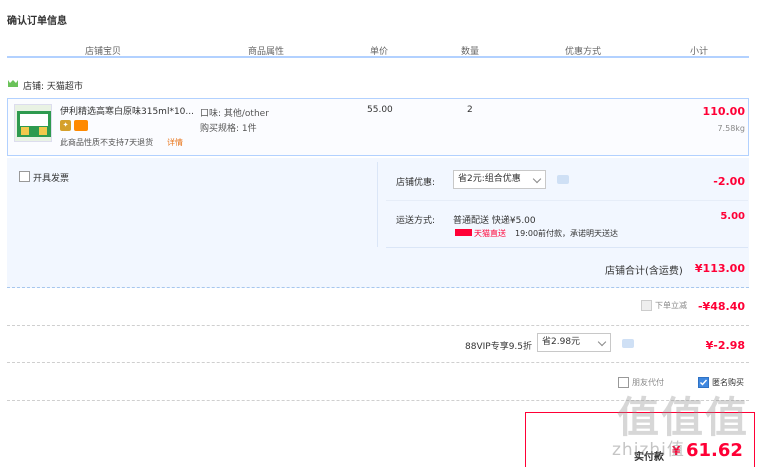 The width and height of the screenshot is (762, 467). I want to click on product-thumbnail, so click(33, 123).